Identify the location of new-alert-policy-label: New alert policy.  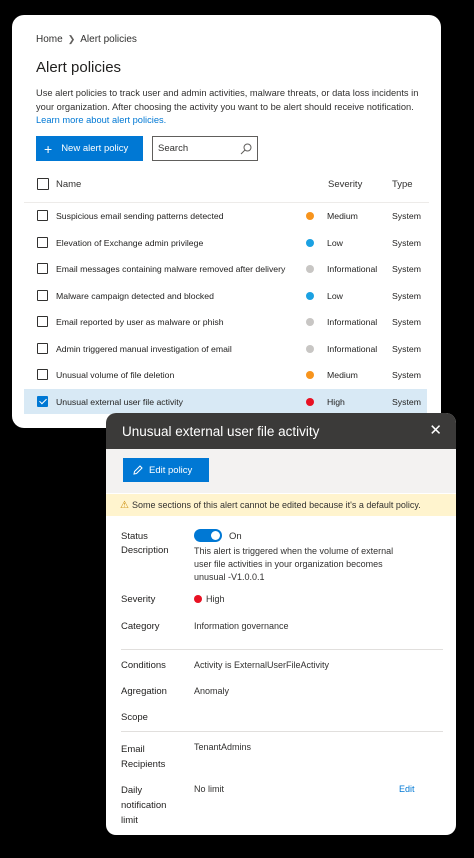
(95, 148).